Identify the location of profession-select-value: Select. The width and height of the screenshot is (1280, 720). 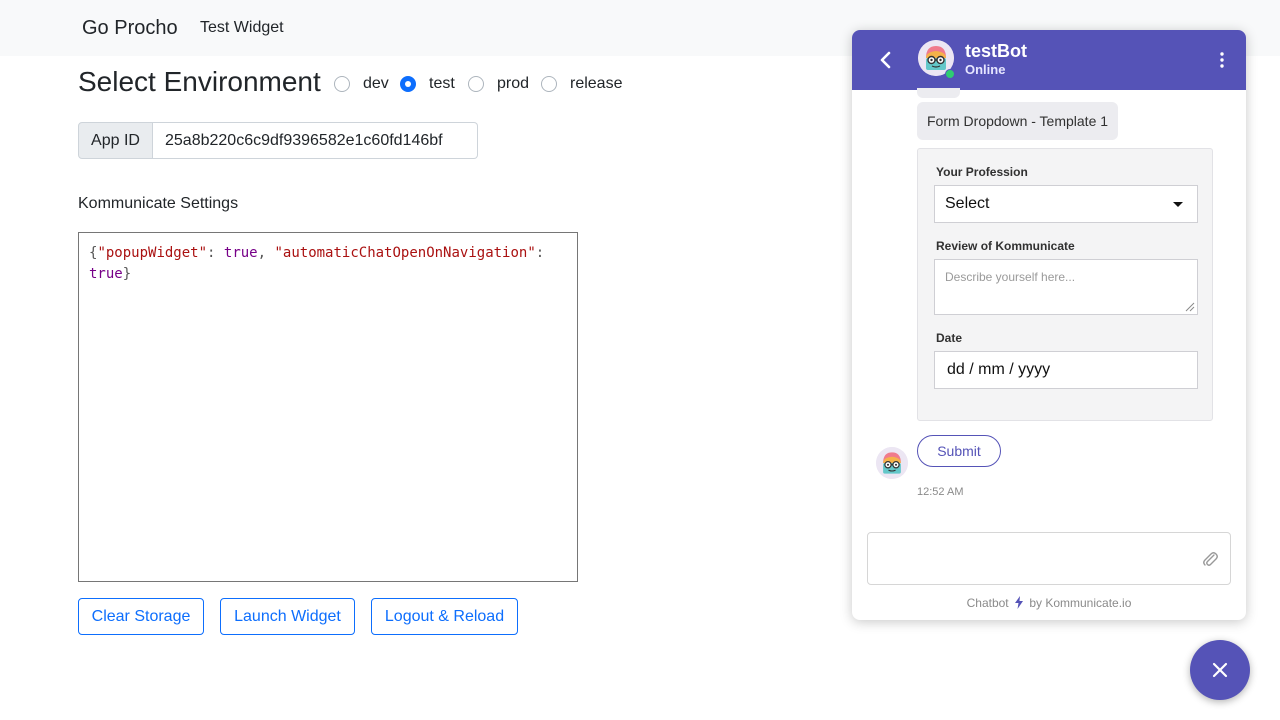
(967, 203).